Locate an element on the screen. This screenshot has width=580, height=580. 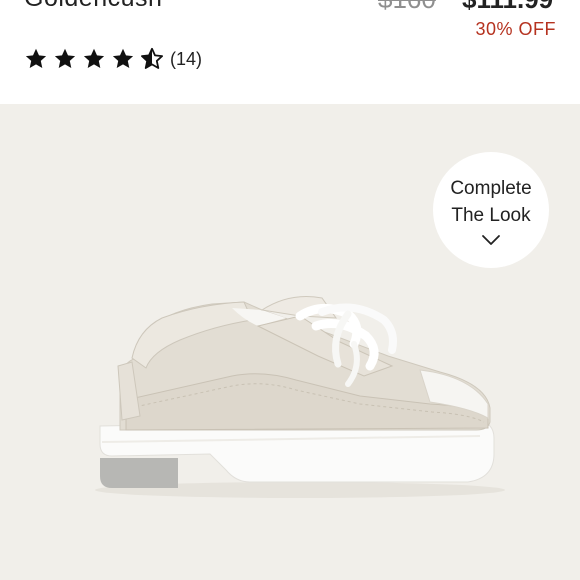
rating-summary: (14) is located at coordinates (113, 59).